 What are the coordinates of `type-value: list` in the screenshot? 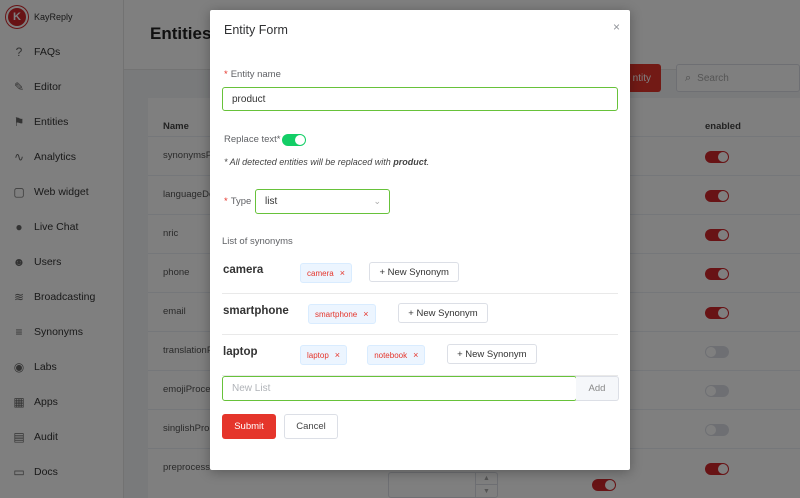 It's located at (271, 201).